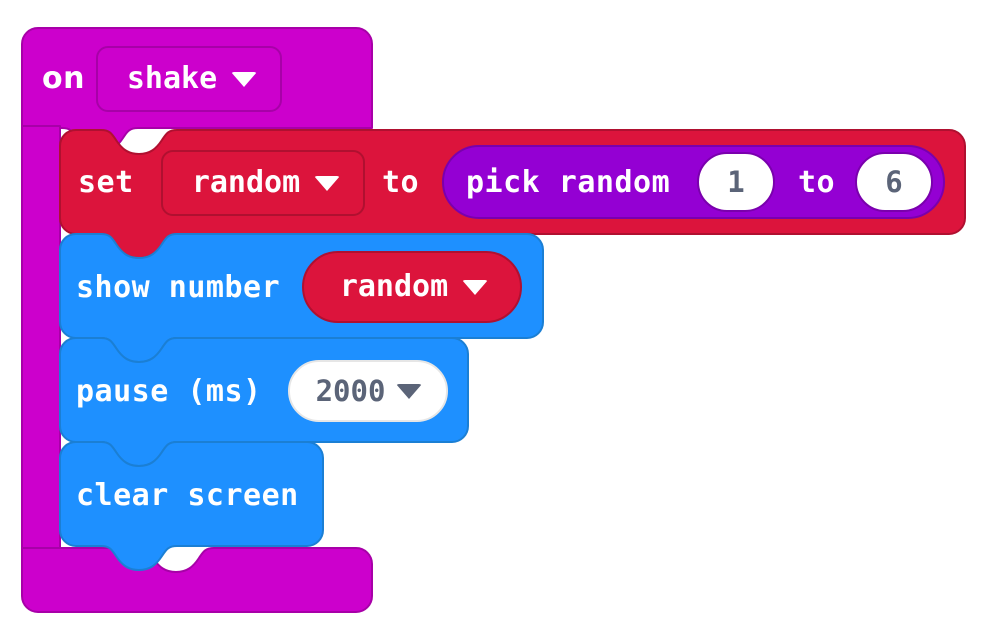 Image resolution: width=988 pixels, height=640 pixels. Describe the element at coordinates (169, 391) in the screenshot. I see `pause-label: pause (ms)` at that location.